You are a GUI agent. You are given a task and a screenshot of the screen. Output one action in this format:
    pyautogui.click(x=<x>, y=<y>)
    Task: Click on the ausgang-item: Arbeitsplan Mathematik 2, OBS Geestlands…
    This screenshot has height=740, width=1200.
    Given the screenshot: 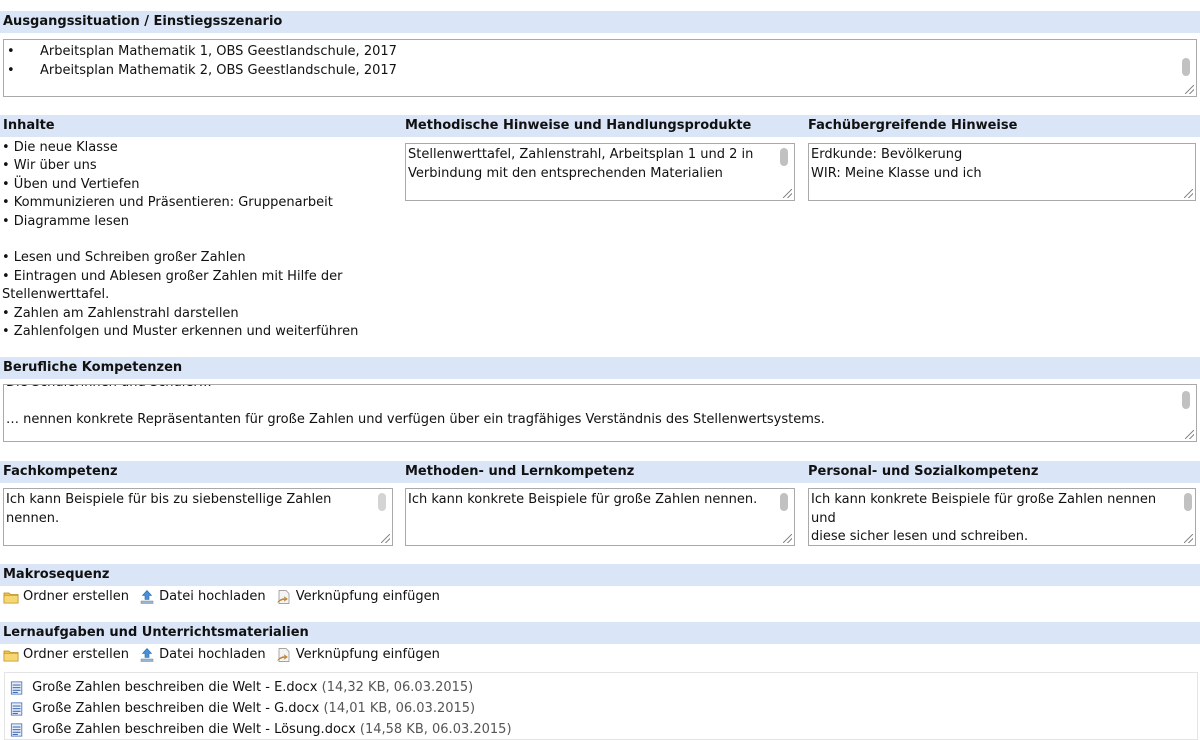 What is the action you would take?
    pyautogui.click(x=201, y=70)
    